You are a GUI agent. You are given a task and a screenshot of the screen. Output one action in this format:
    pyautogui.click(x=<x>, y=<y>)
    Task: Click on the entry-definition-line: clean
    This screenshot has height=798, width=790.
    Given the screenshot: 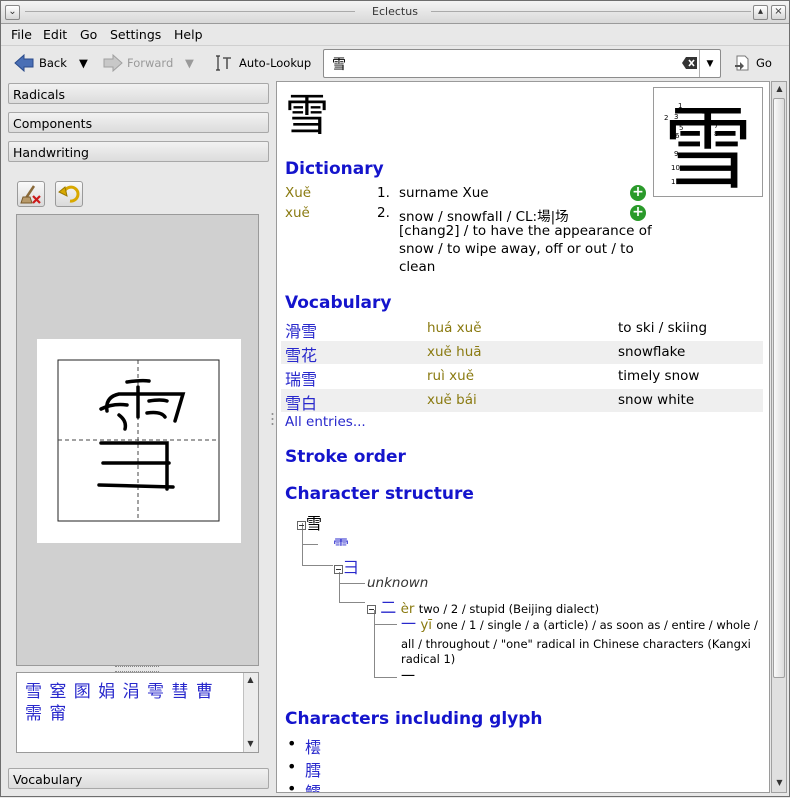 What is the action you would take?
    pyautogui.click(x=417, y=267)
    